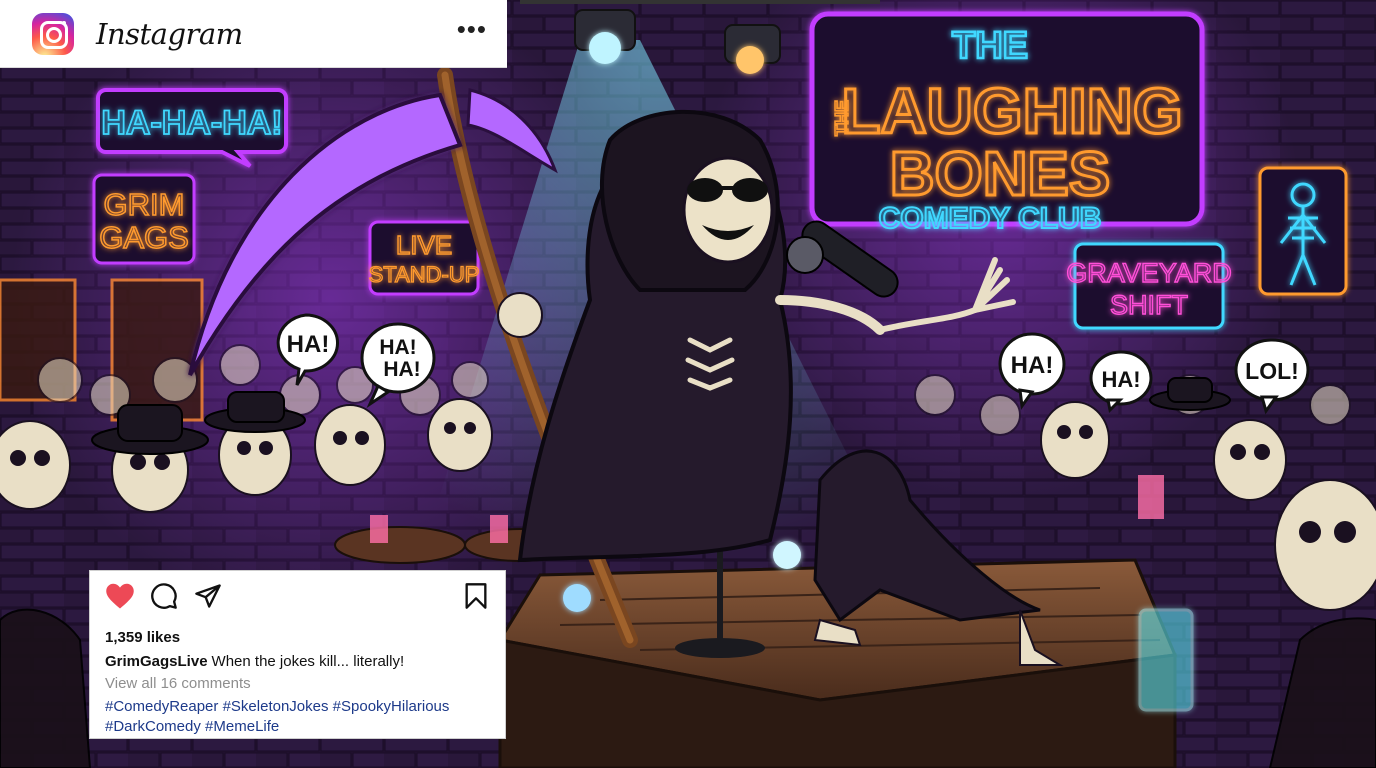 Image resolution: width=1376 pixels, height=768 pixels. Describe the element at coordinates (1011, 111) in the screenshot. I see `club-sign-laughing: LAUGHING` at that location.